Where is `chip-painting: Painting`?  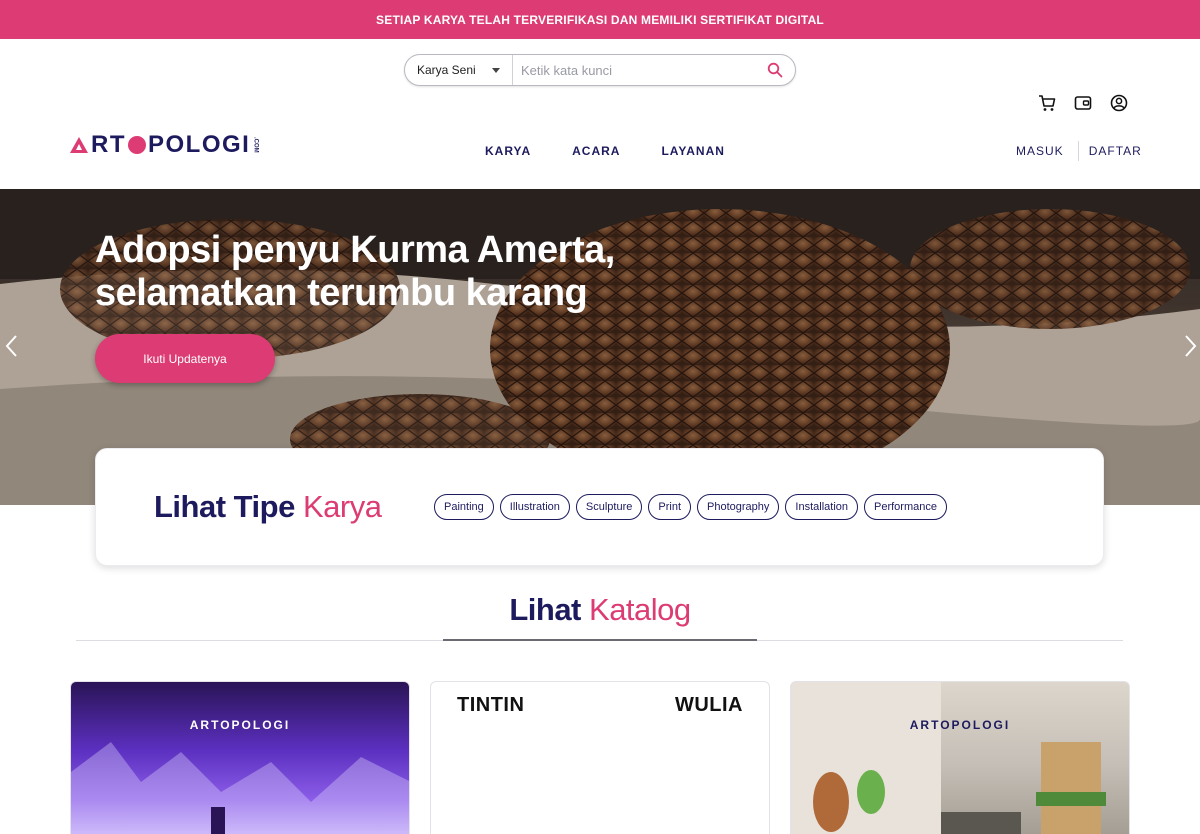
chip-painting: Painting is located at coordinates (464, 507).